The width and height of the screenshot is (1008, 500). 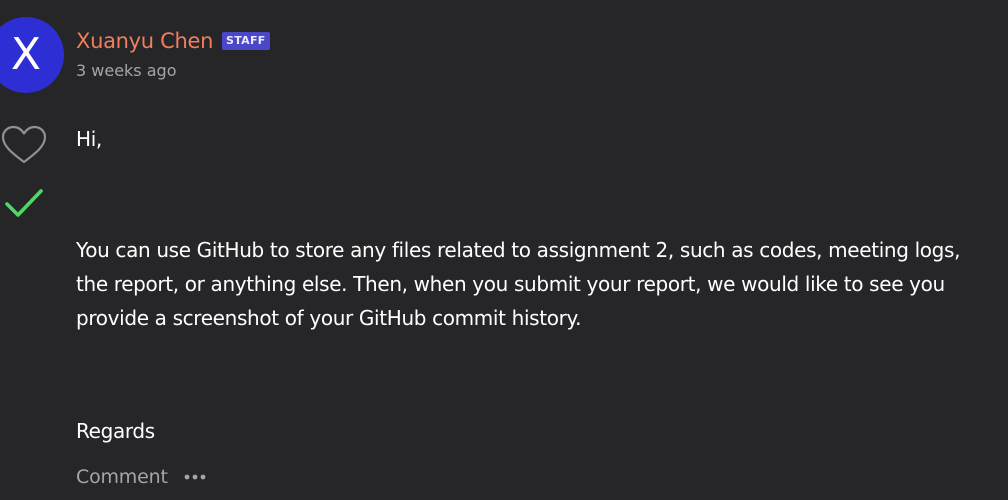 I want to click on post-actions: Comment, so click(x=142, y=477).